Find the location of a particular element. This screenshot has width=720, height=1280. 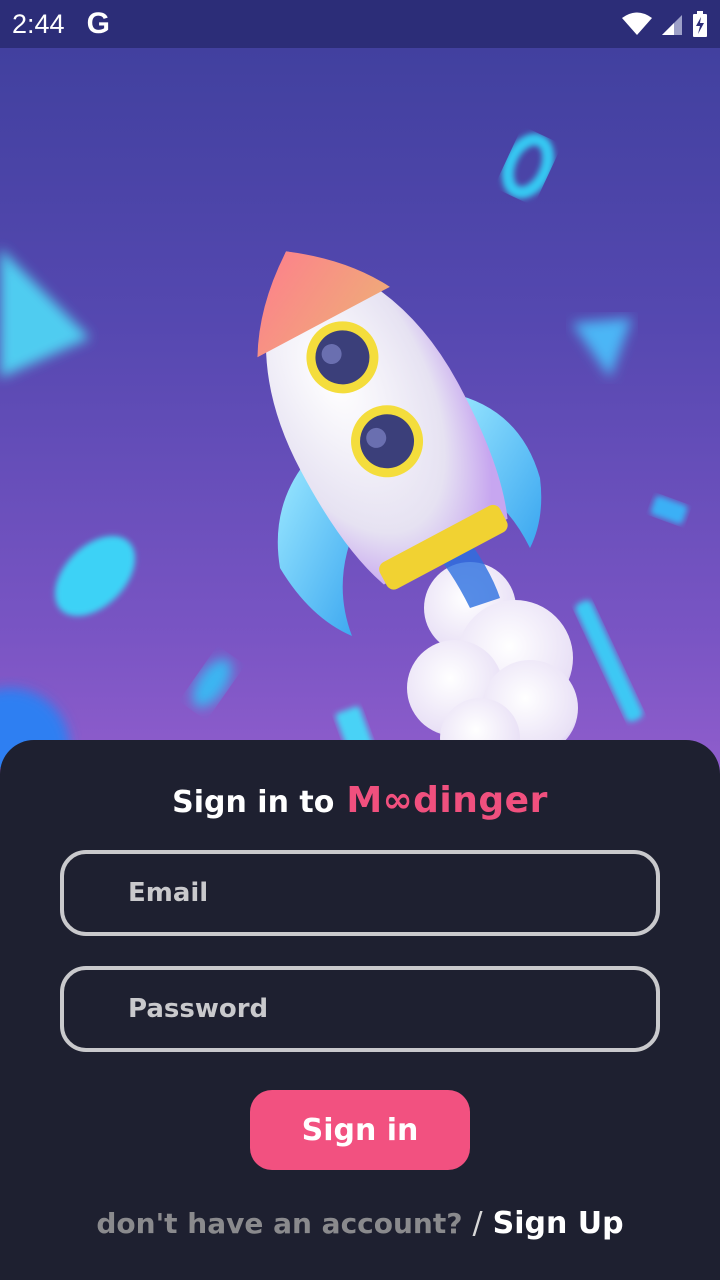

signup-prompt: don't have an account? / Sign Up is located at coordinates (360, 1223).